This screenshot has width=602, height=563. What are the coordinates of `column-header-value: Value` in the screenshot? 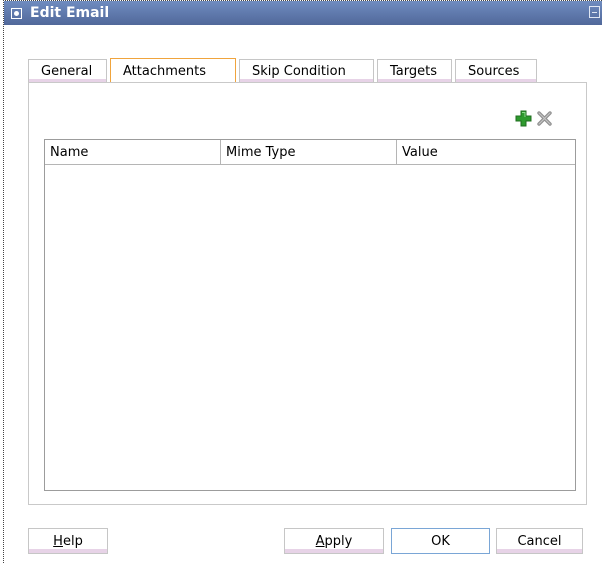 It's located at (486, 152).